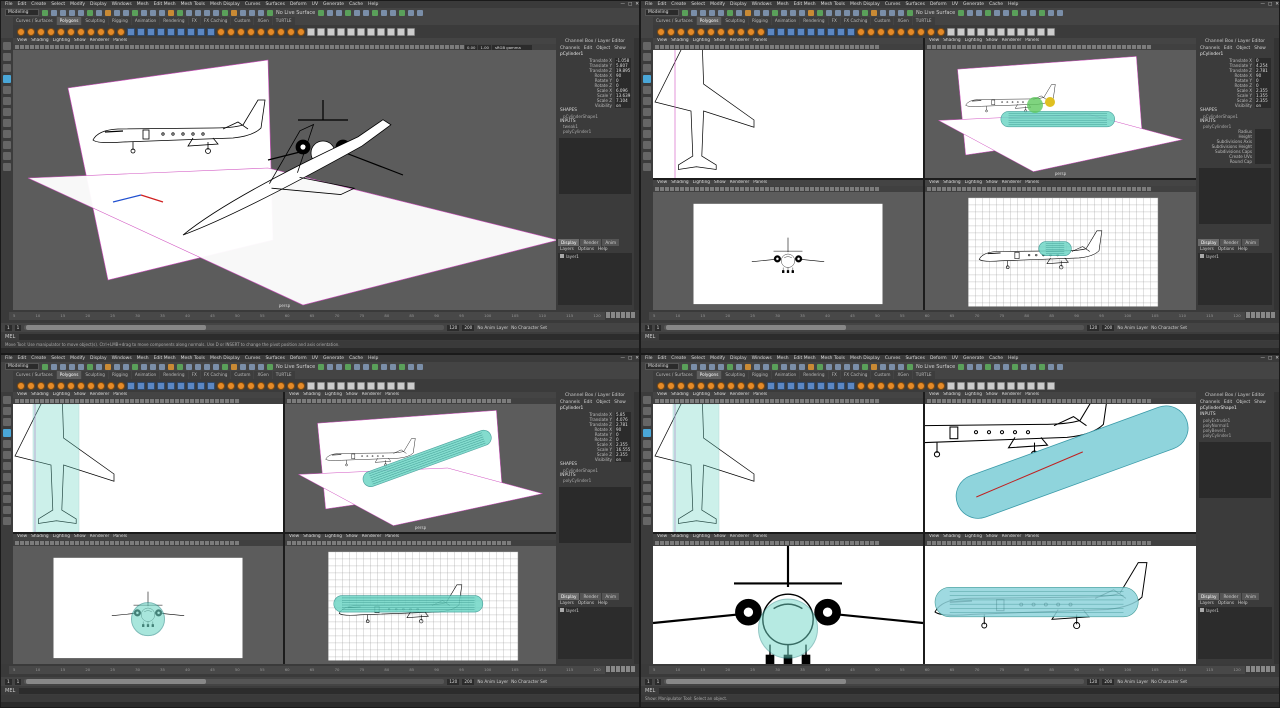 This screenshot has height=708, width=1280. I want to click on range-slider-bar, so click(874, 681).